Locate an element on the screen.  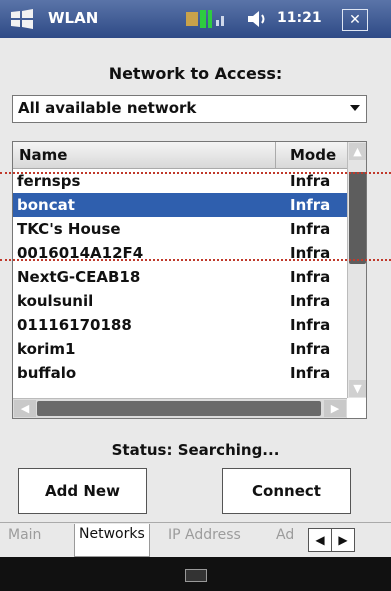
scroll-right-icon: ▶ is located at coordinates (335, 408).